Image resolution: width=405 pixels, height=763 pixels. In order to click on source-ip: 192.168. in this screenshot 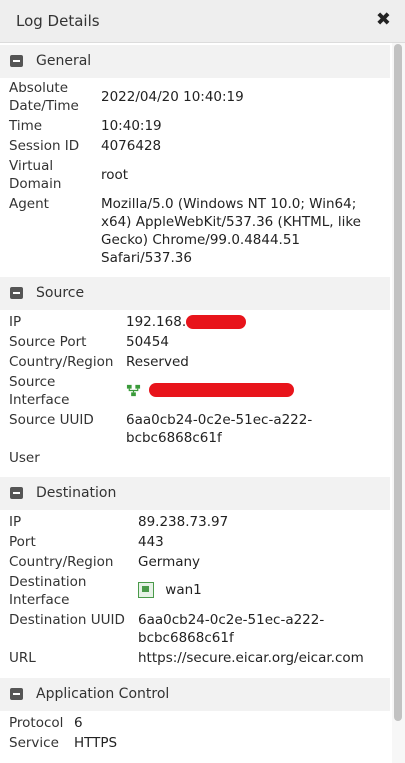, I will do `click(156, 322)`.